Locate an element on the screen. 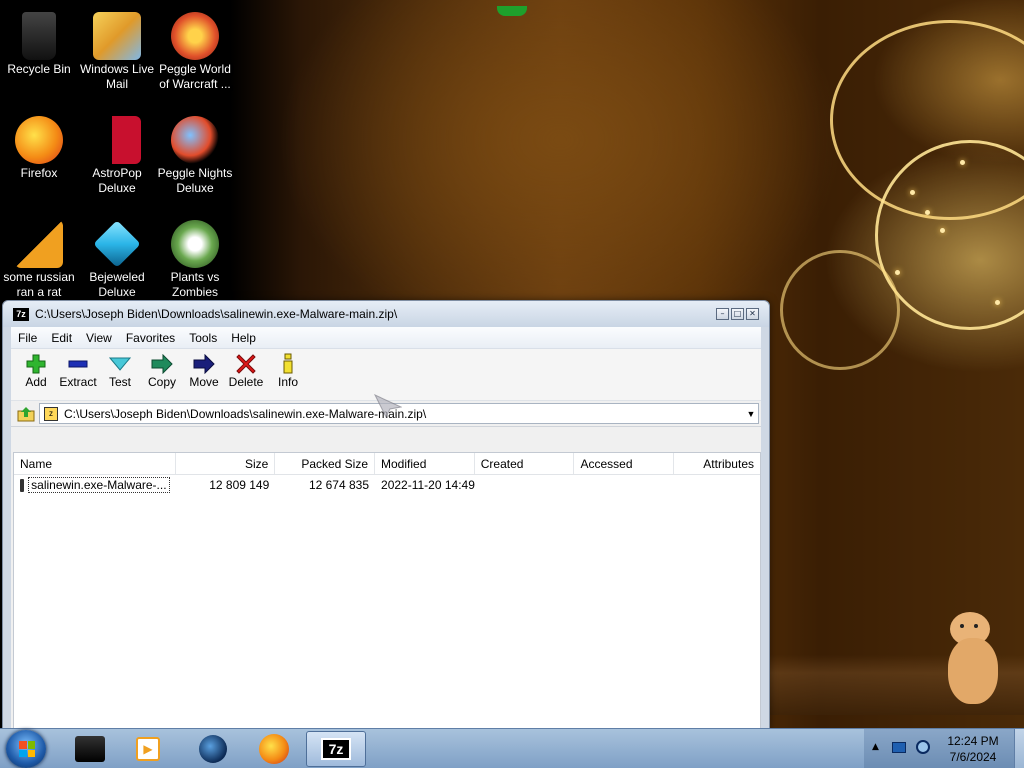 The height and width of the screenshot is (768, 1024). menu-tools: Tools is located at coordinates (203, 338).